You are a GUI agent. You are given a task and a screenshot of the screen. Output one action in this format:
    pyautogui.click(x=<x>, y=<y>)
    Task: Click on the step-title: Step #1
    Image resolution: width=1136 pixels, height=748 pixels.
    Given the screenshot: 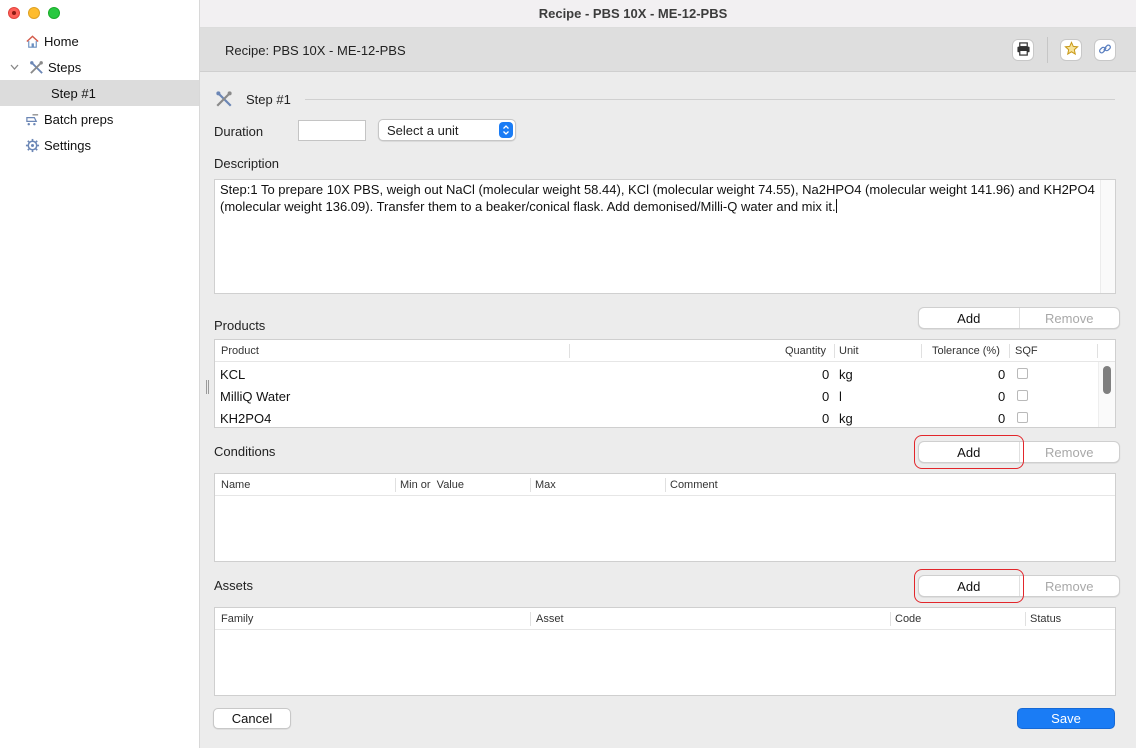 What is the action you would take?
    pyautogui.click(x=268, y=99)
    